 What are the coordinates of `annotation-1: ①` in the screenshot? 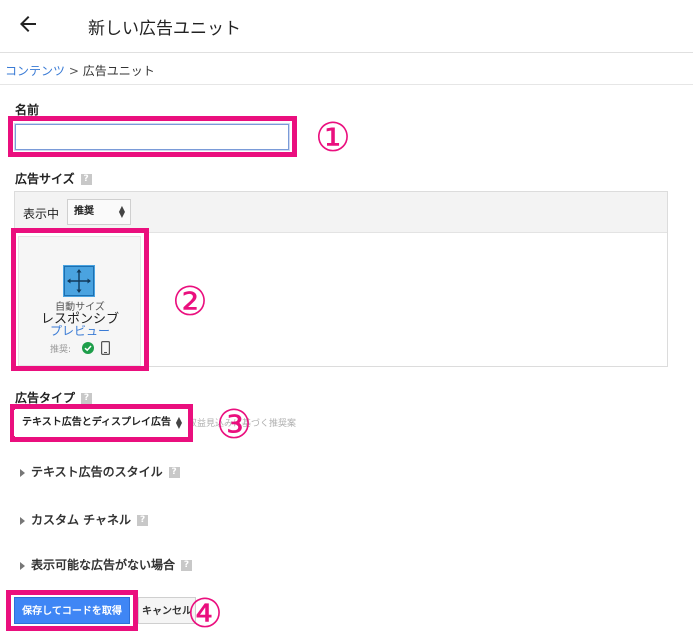 It's located at (333, 138).